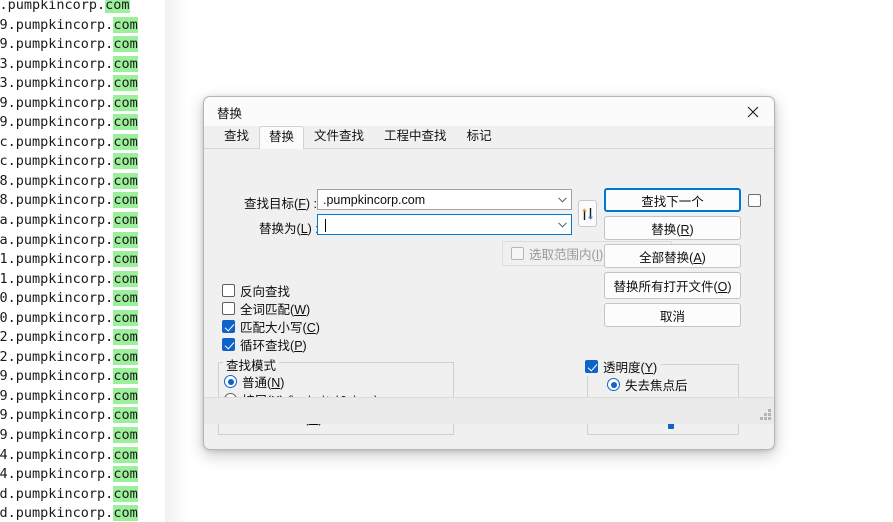 The width and height of the screenshot is (893, 522). I want to click on dialog-tabstrip: 查找 替换 文件查找 工程中查找 标记, so click(489, 137).